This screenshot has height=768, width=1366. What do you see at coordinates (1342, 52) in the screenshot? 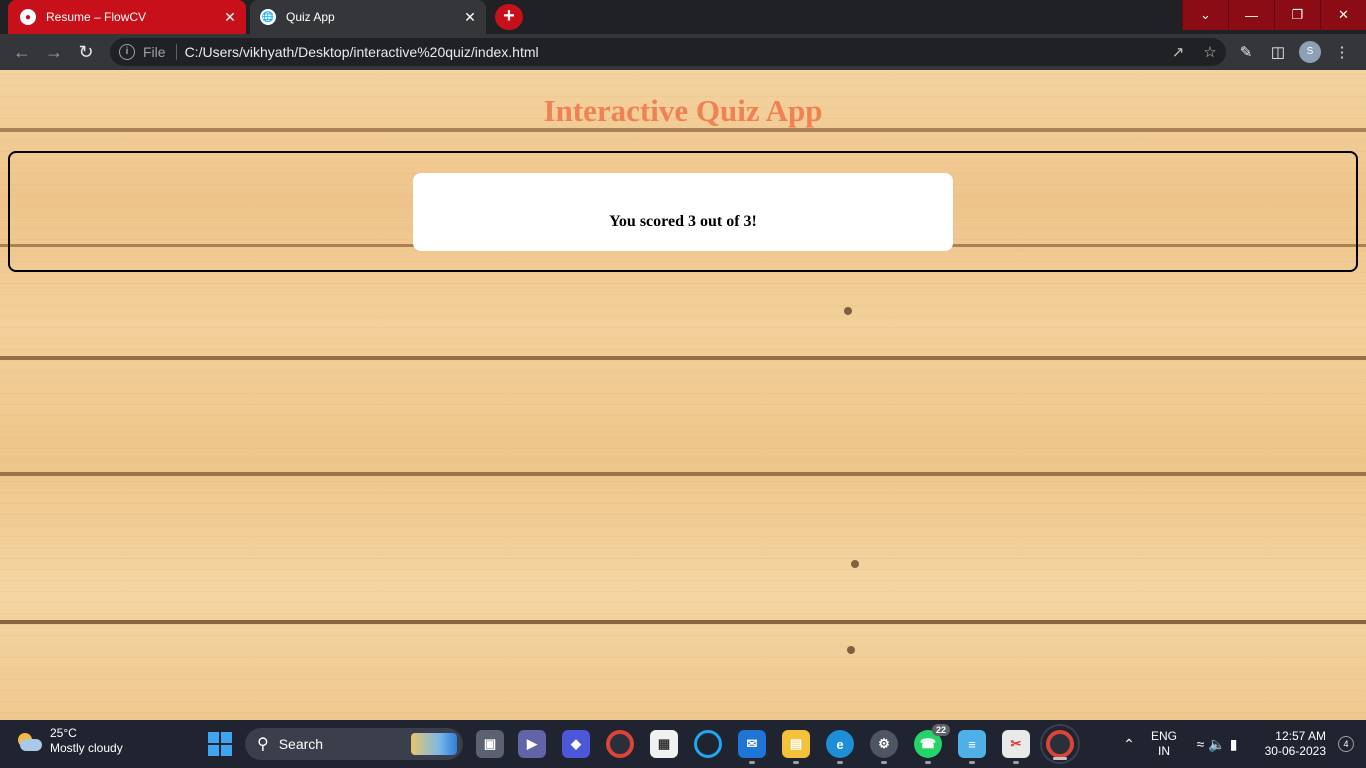
I see `menu-kebab-icon: ⋮` at bounding box center [1342, 52].